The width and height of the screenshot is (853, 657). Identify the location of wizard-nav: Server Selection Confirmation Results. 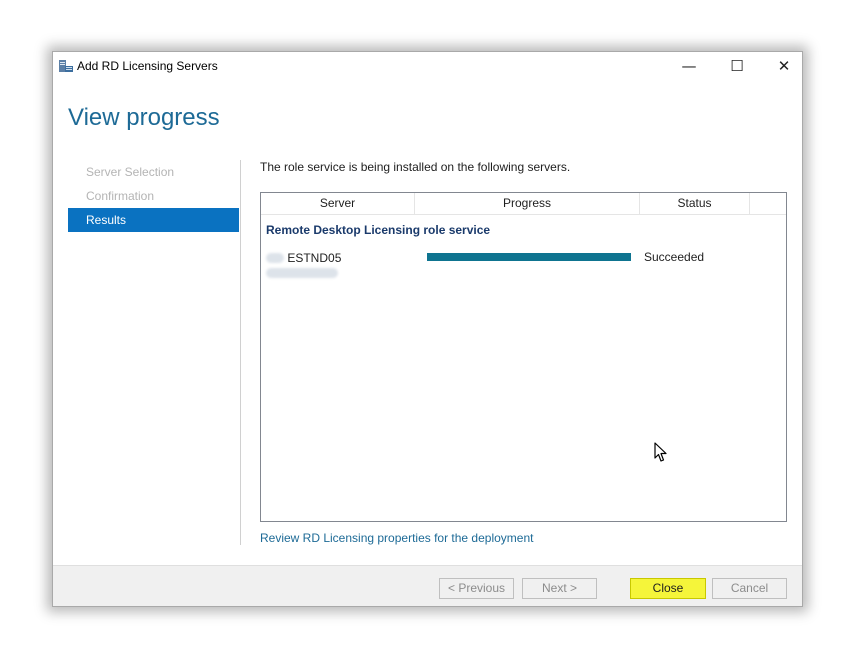
(153, 196).